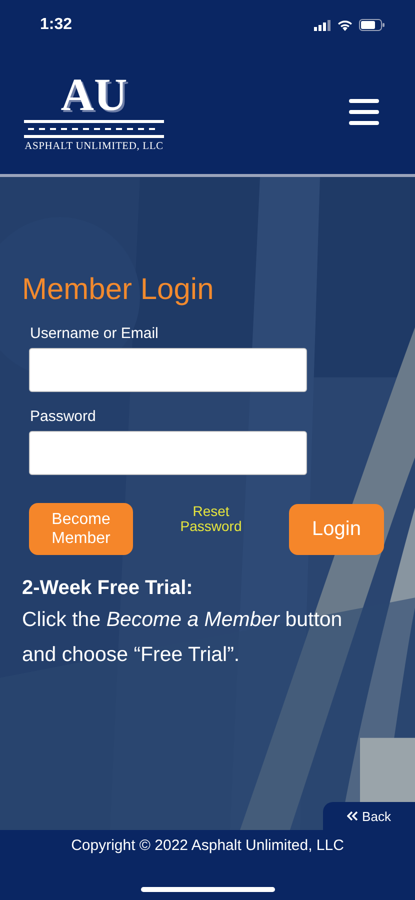 This screenshot has height=900, width=415. I want to click on field-label: Password, so click(63, 416).